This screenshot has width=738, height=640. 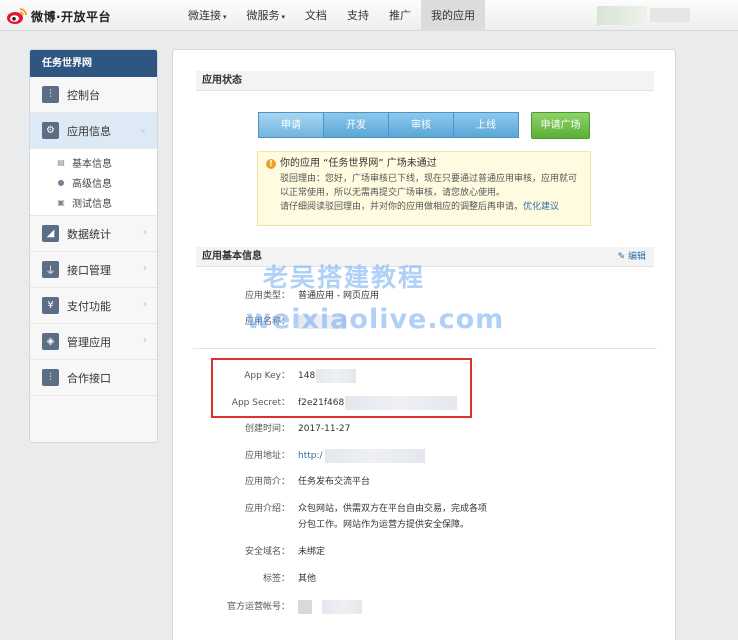 What do you see at coordinates (425, 81) in the screenshot?
I see `app-status-header: 应用状态` at bounding box center [425, 81].